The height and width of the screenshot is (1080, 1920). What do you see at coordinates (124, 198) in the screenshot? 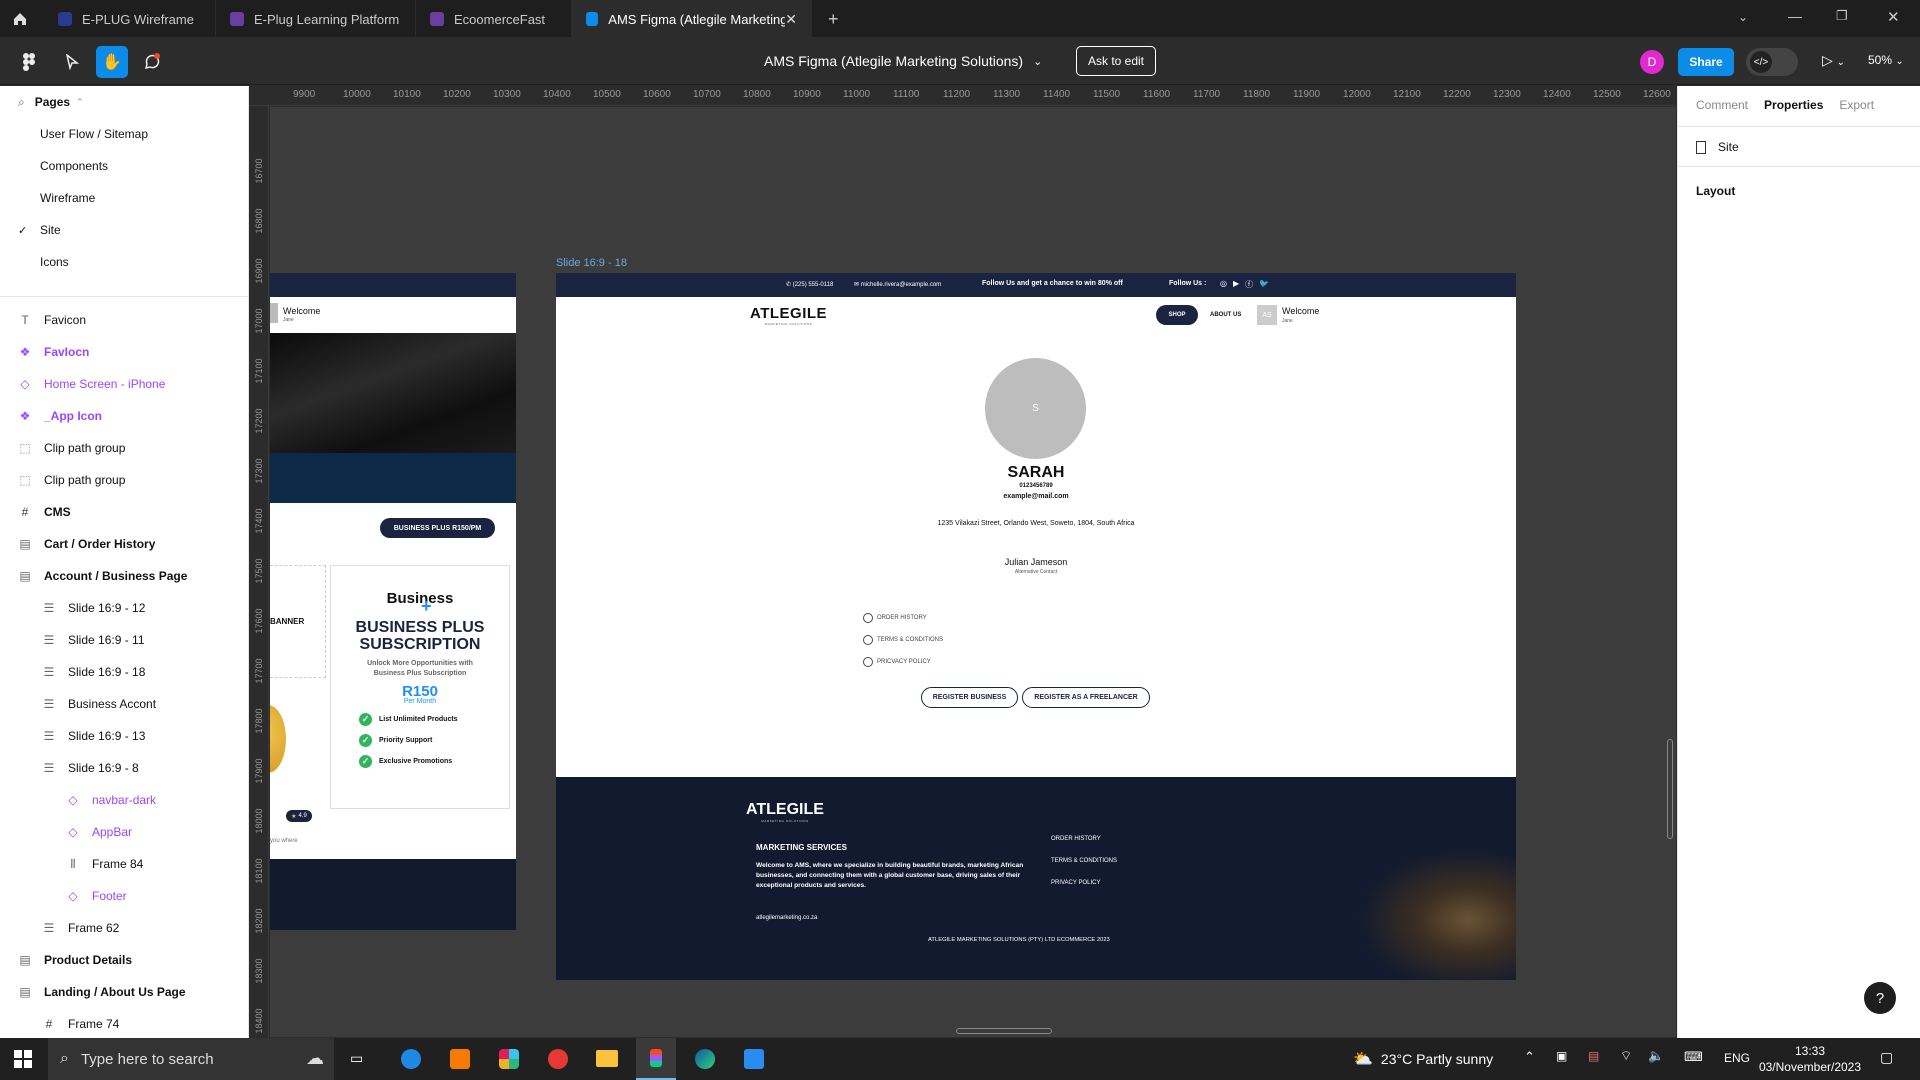
I see `page-item: Wireframe` at bounding box center [124, 198].